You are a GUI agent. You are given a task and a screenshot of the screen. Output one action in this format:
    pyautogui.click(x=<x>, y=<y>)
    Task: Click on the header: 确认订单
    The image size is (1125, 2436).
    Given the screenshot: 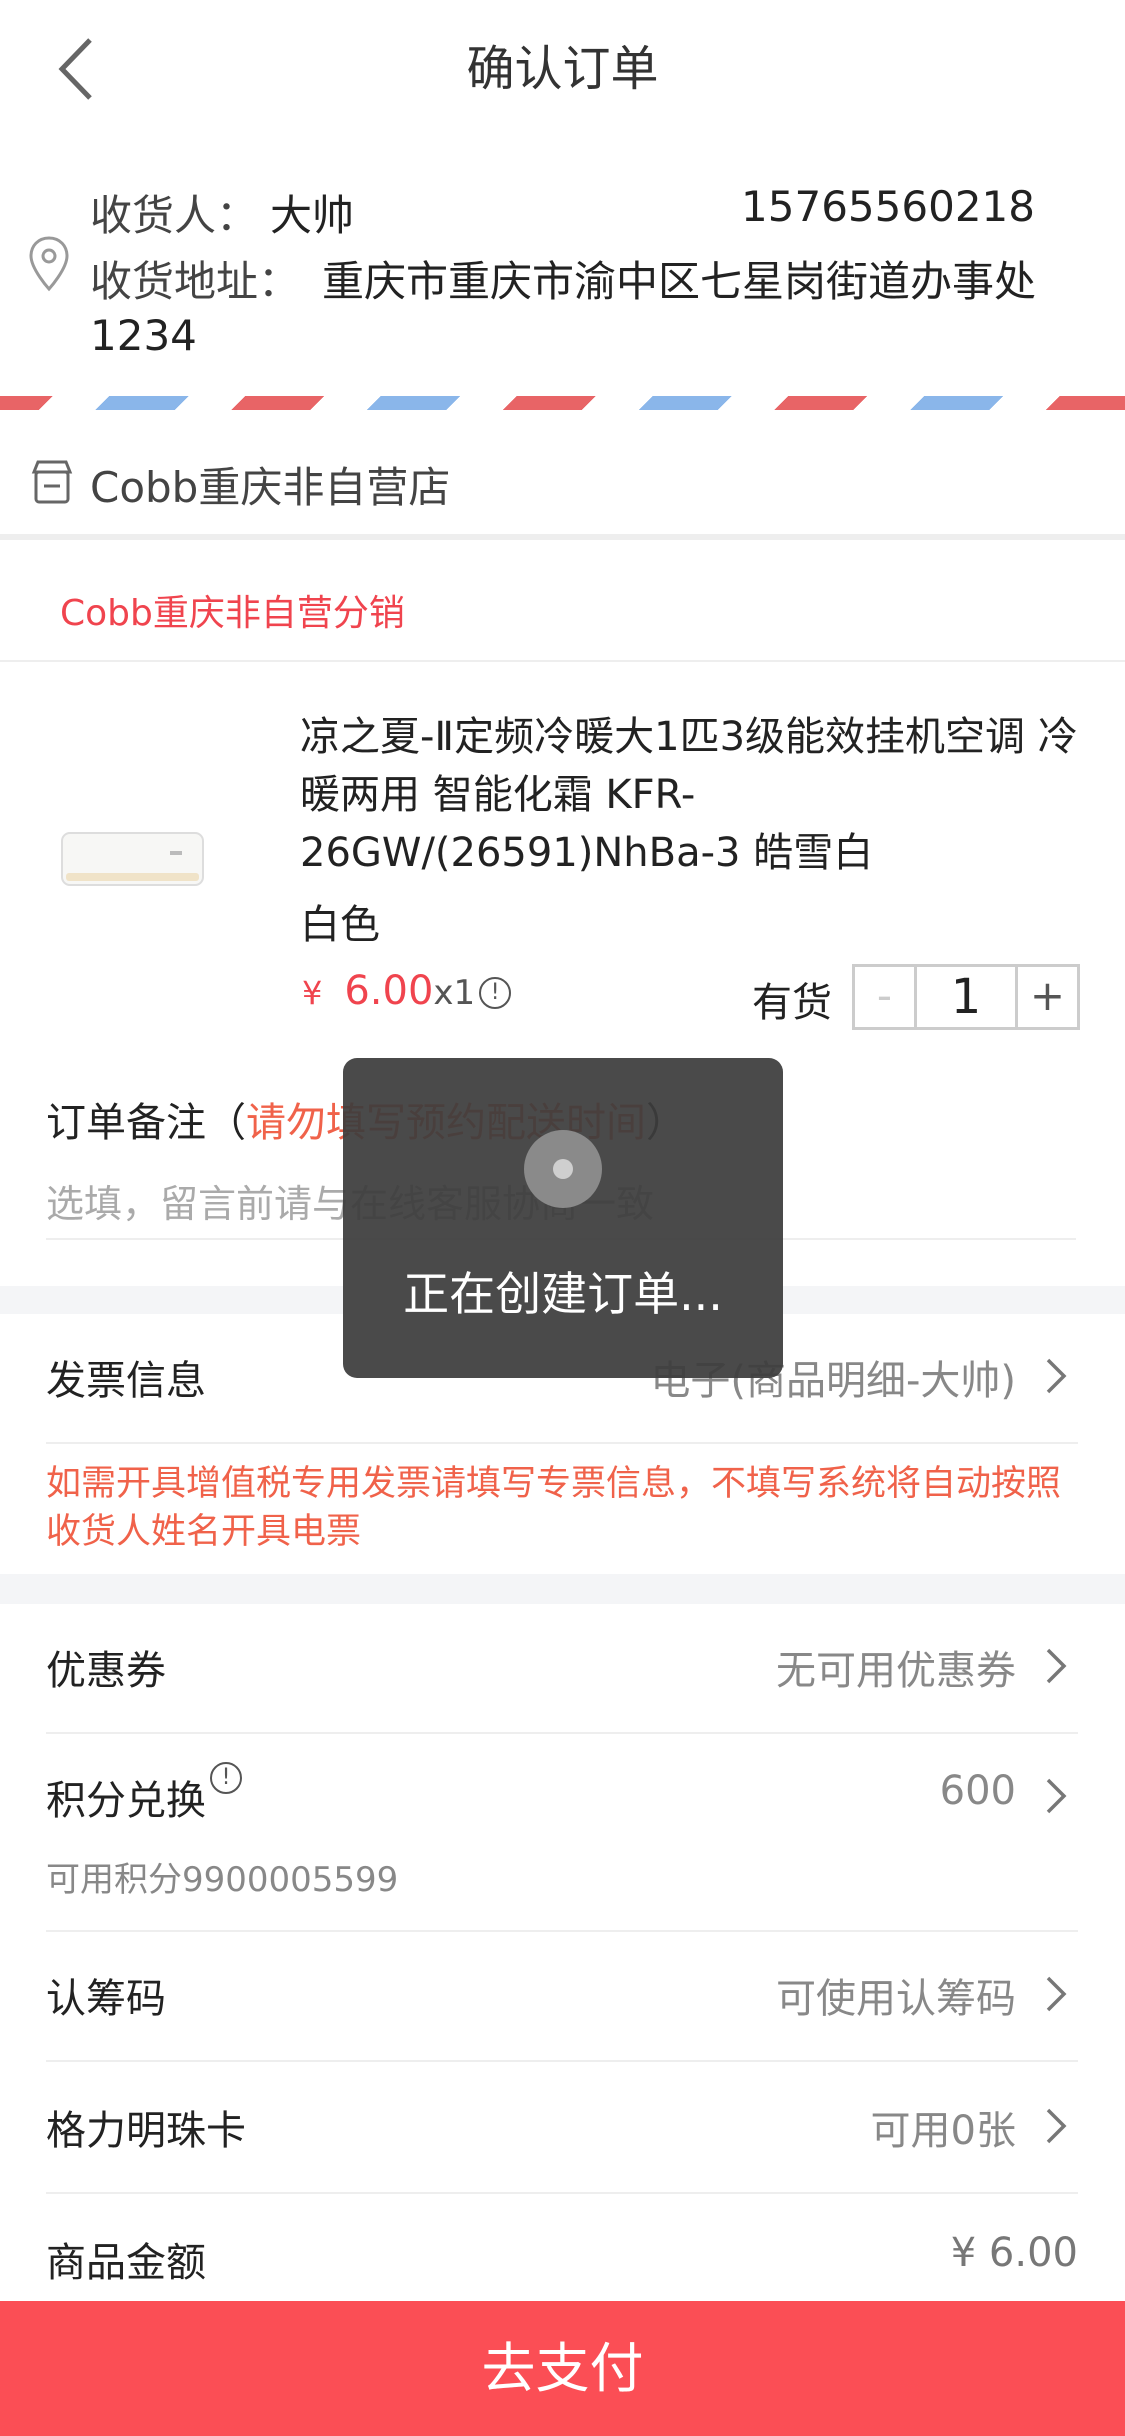 What is the action you would take?
    pyautogui.click(x=562, y=72)
    